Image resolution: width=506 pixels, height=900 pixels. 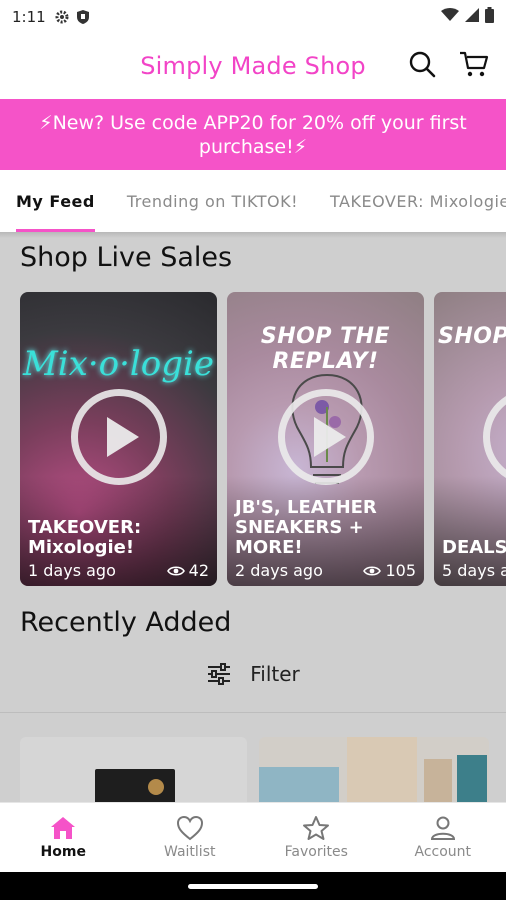 What do you see at coordinates (83, 17) in the screenshot?
I see `shield-icon` at bounding box center [83, 17].